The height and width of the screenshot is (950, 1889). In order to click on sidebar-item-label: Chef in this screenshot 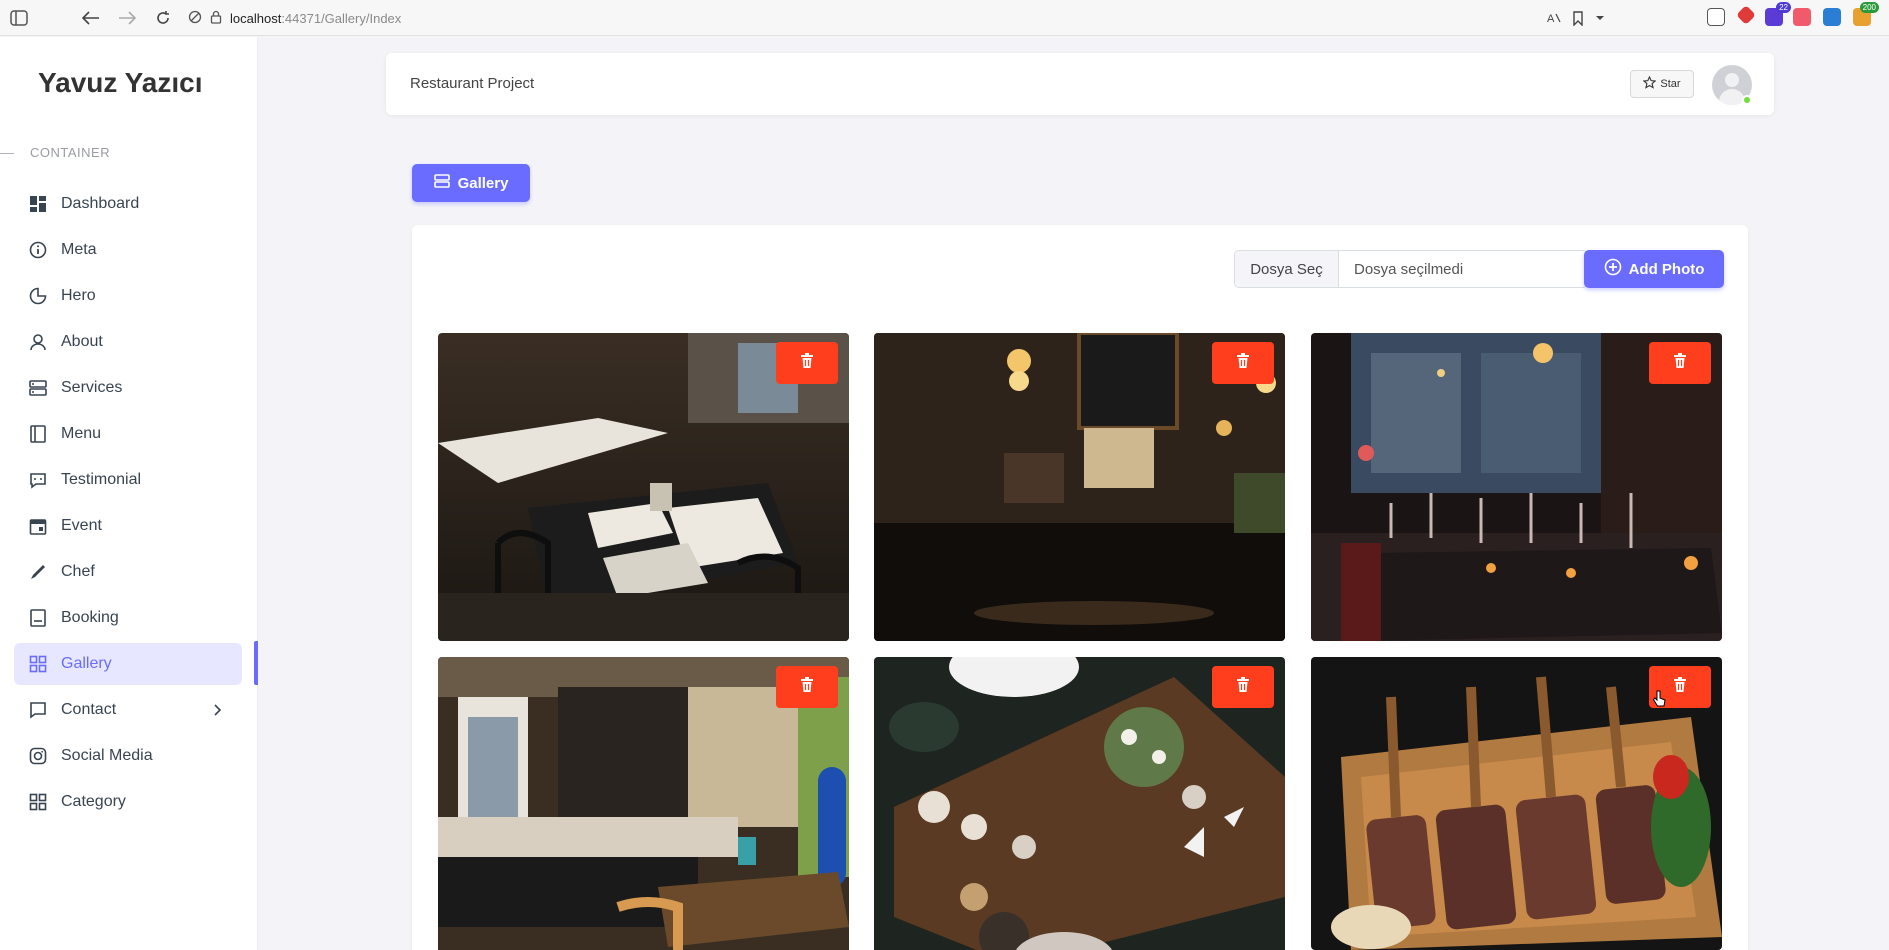, I will do `click(78, 571)`.